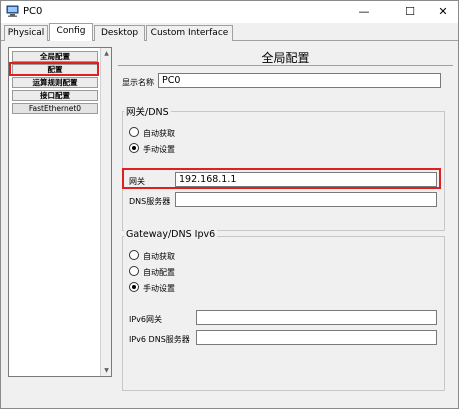  What do you see at coordinates (316, 337) in the screenshot?
I see `ipv6-dns-server-input` at bounding box center [316, 337].